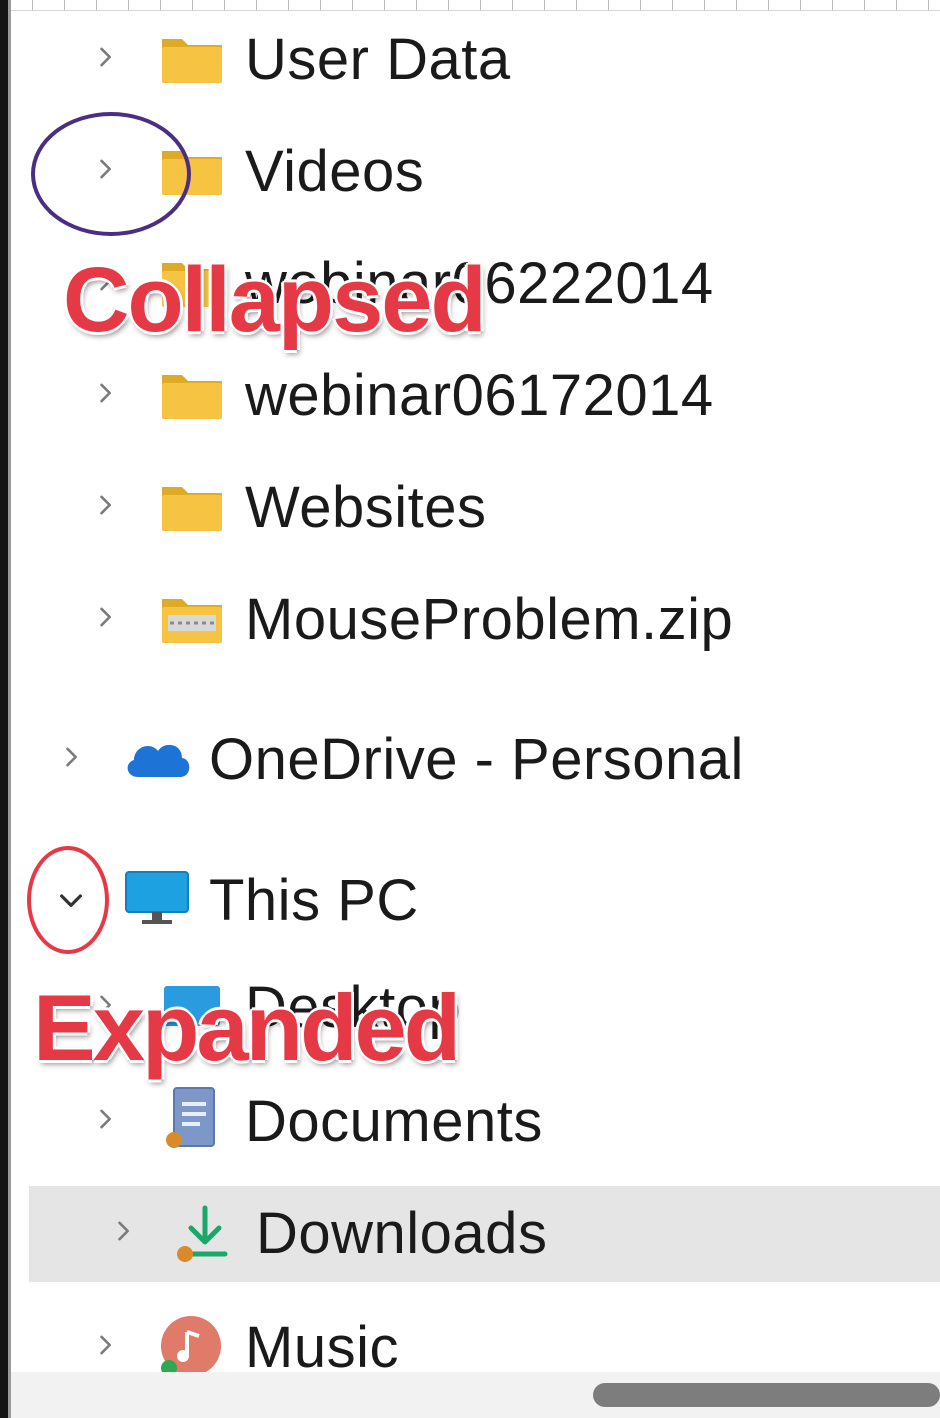 The height and width of the screenshot is (1418, 940). Describe the element at coordinates (335, 171) in the screenshot. I see `nav-item-label: Videos` at that location.